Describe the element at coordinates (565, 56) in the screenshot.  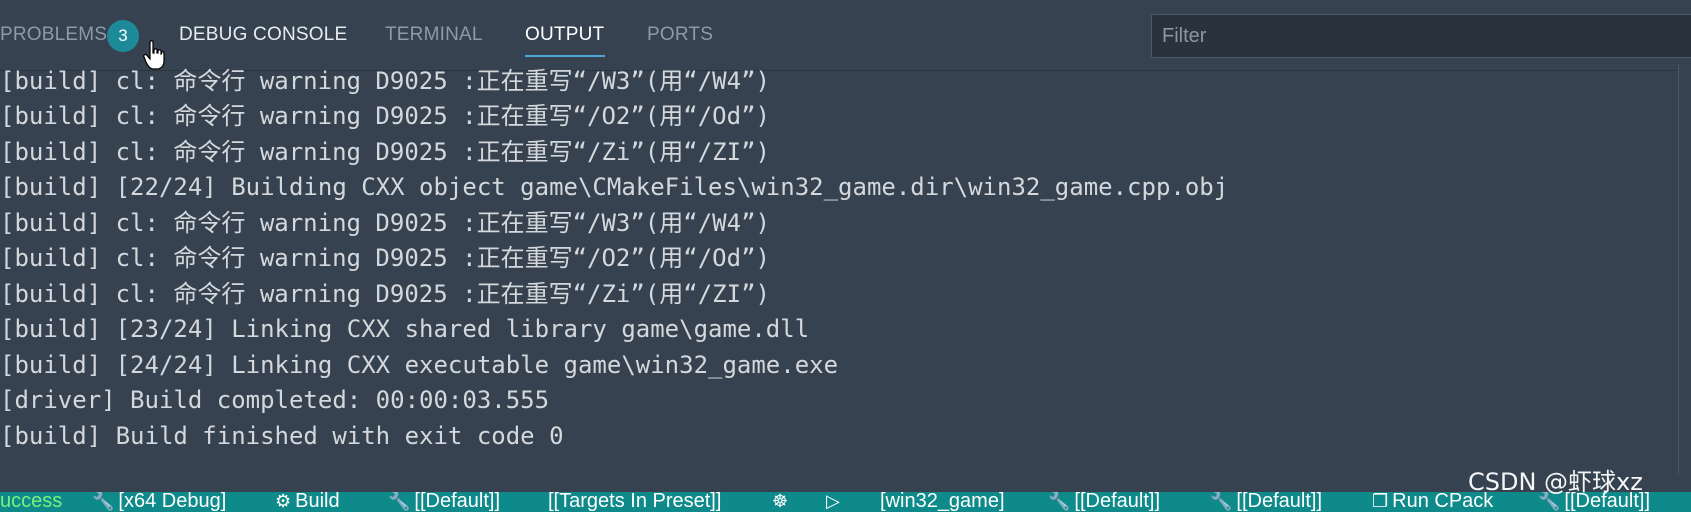
I see `active-tab-indicator` at that location.